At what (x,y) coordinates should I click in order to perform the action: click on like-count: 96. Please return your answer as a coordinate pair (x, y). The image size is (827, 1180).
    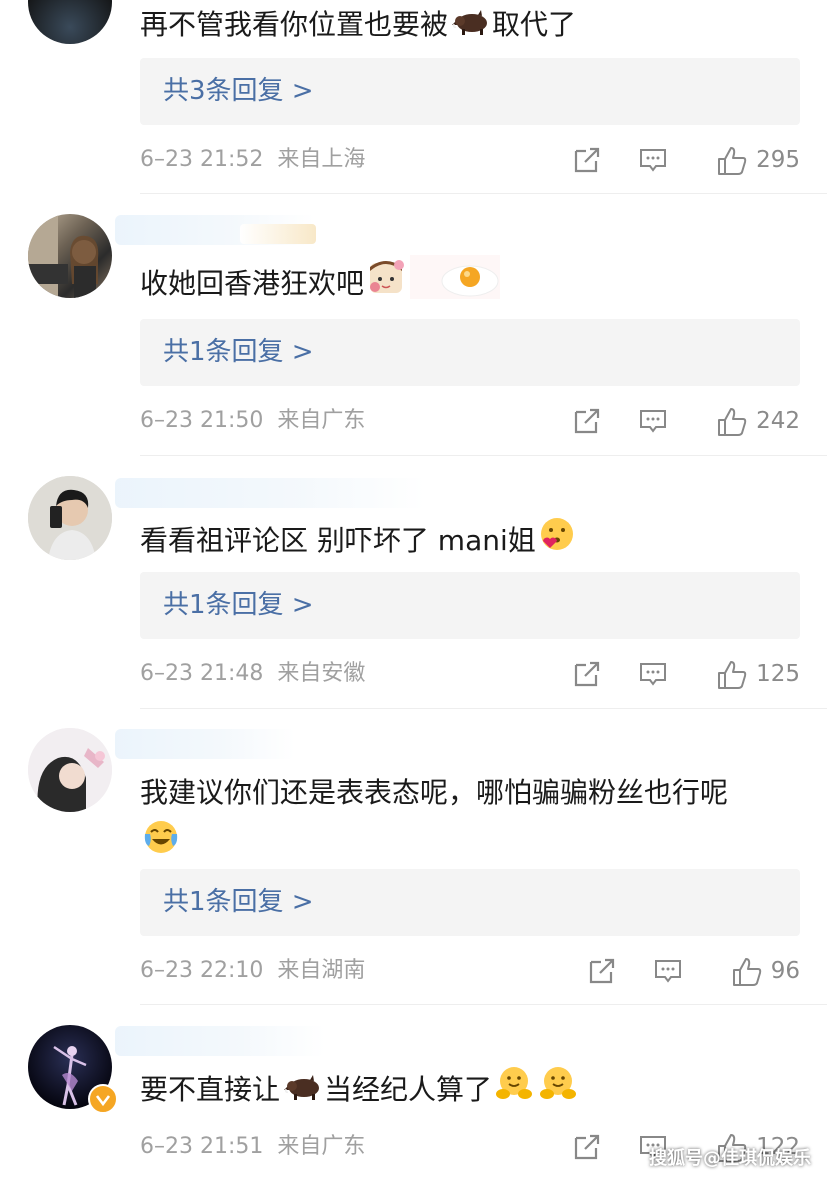
    Looking at the image, I should click on (785, 971).